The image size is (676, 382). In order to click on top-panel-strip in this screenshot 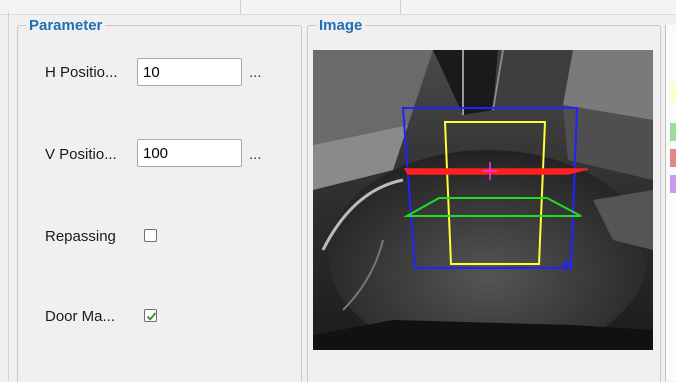, I will do `click(338, 7)`.